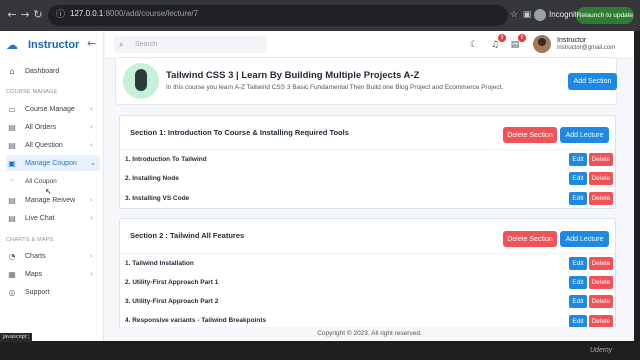  Describe the element at coordinates (542, 44) in the screenshot. I see `avatar` at that location.